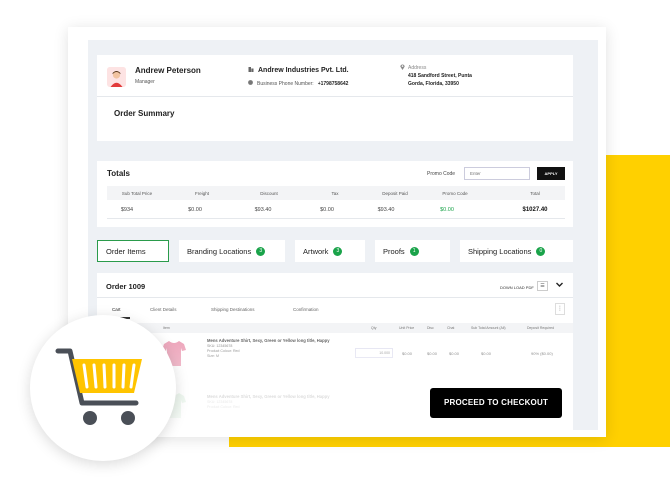 The image size is (670, 494). I want to click on col-discount: Discount, so click(269, 193).